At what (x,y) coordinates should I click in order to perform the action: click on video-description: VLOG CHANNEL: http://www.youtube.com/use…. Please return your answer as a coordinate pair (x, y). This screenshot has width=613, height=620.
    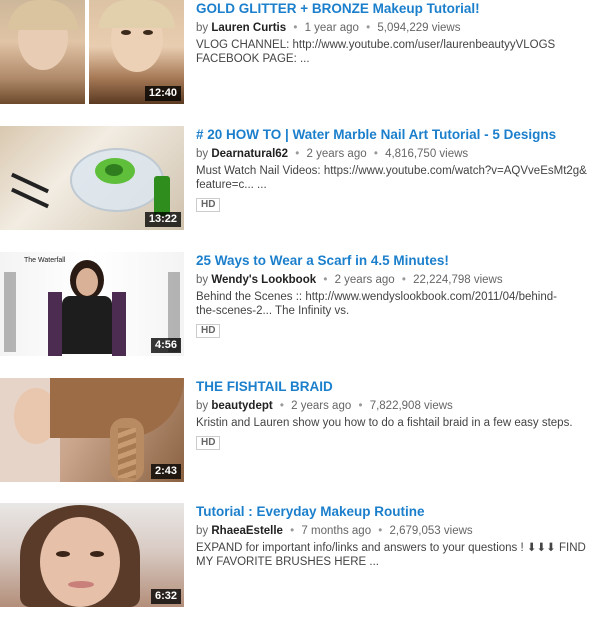
    Looking at the image, I should click on (401, 52).